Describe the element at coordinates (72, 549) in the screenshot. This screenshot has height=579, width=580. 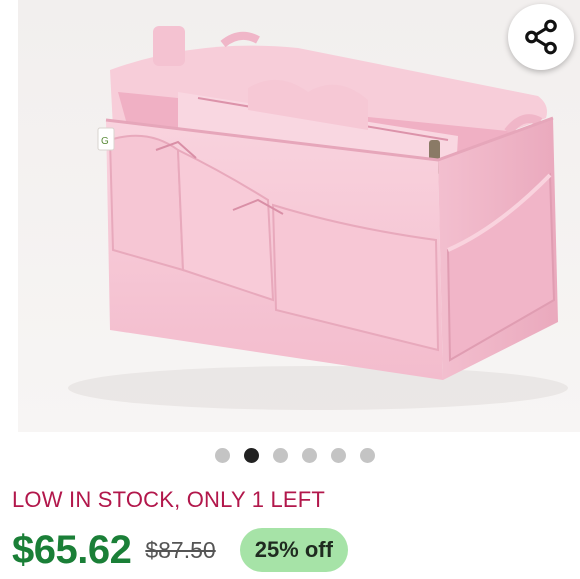
I see `current-price: $65.62` at that location.